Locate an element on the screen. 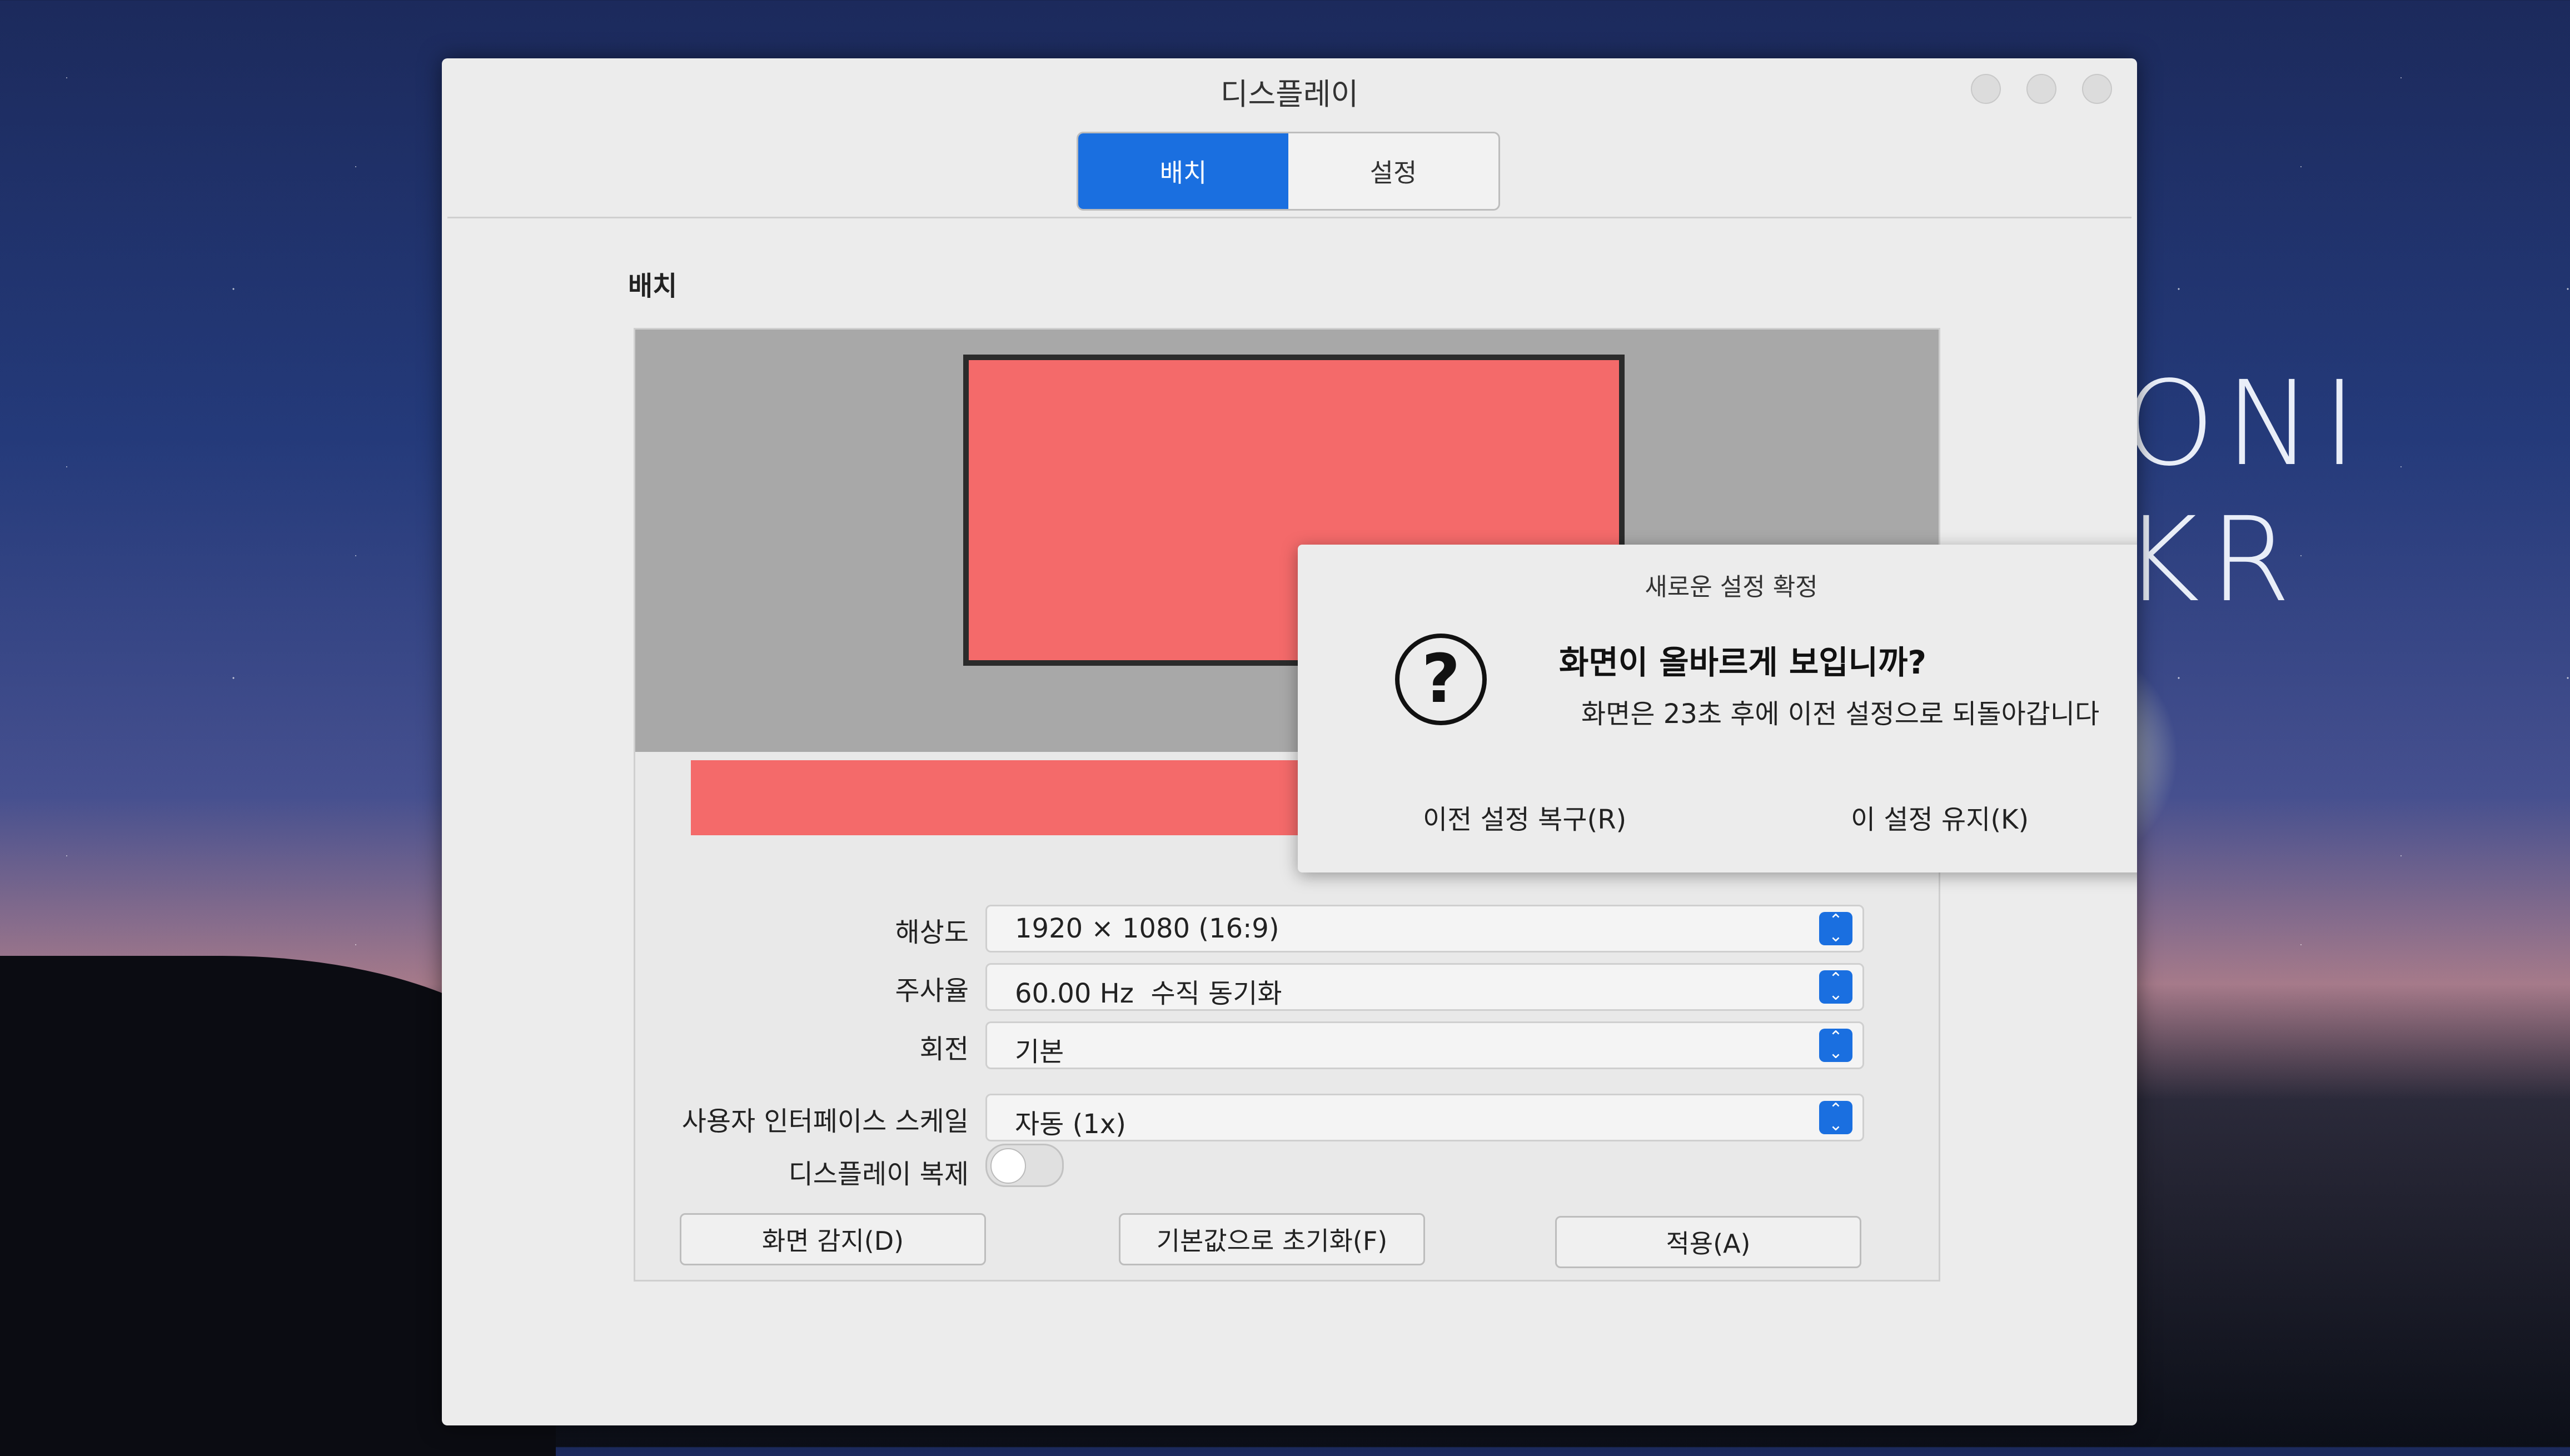  detect-displays-button: 화면 감지(D) is located at coordinates (833, 1239).